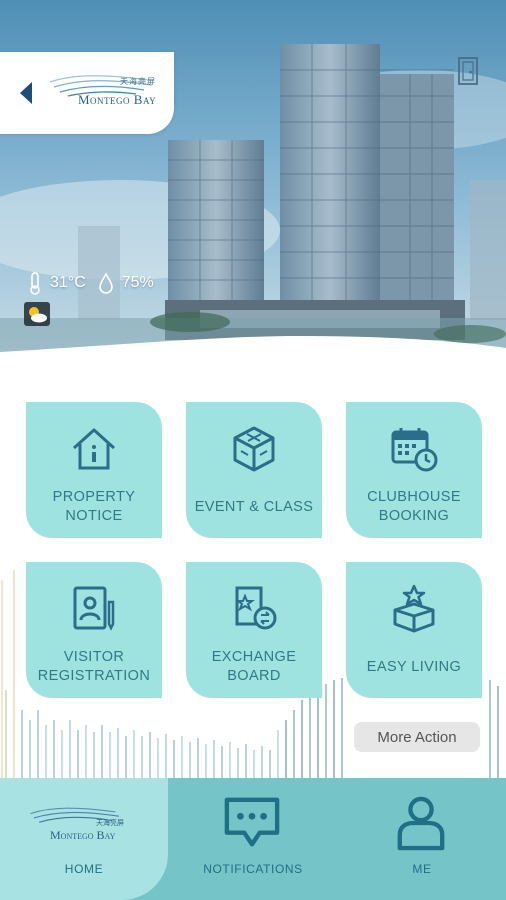  Describe the element at coordinates (117, 99) in the screenshot. I see `brand-name-english: Montego Bay` at that location.